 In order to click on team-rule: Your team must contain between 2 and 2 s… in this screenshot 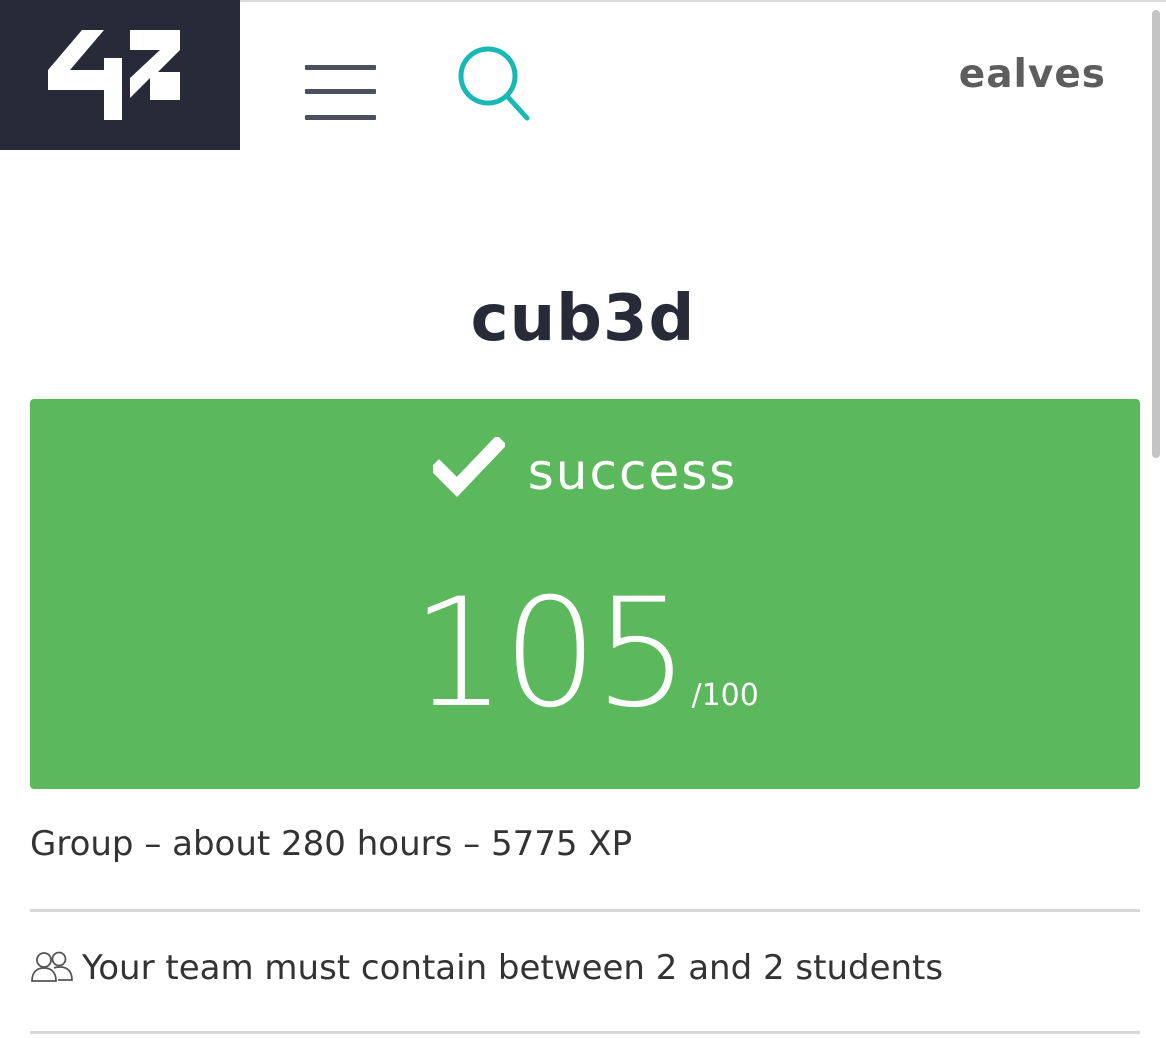, I will do `click(486, 968)`.